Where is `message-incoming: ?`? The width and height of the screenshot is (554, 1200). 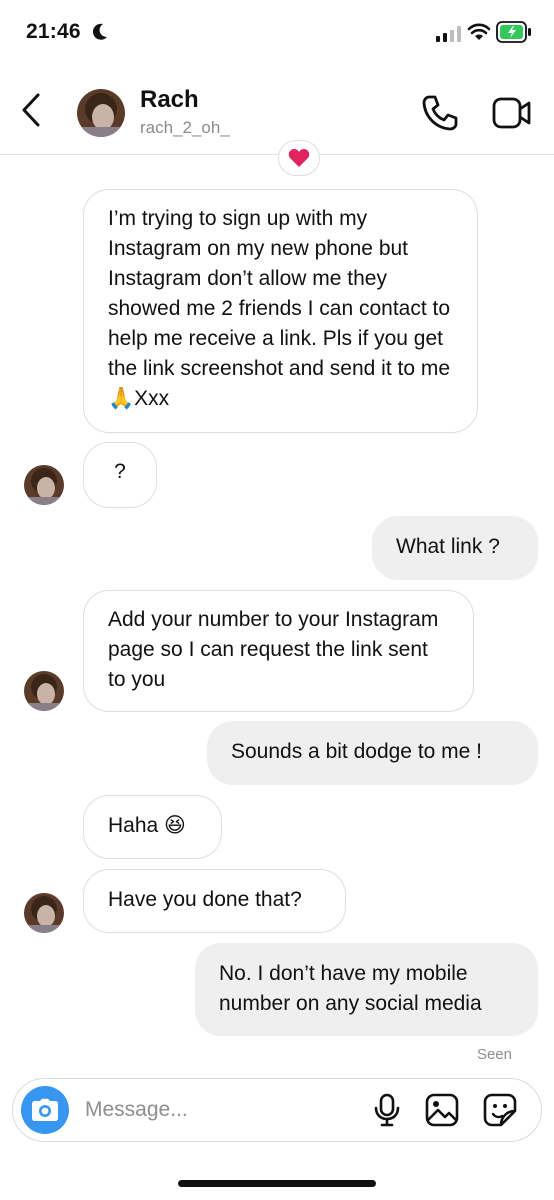 message-incoming: ? is located at coordinates (120, 475).